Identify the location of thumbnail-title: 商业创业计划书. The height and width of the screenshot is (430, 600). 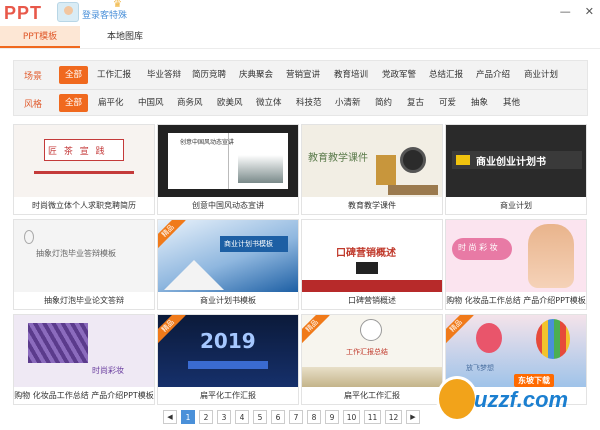
(511, 162).